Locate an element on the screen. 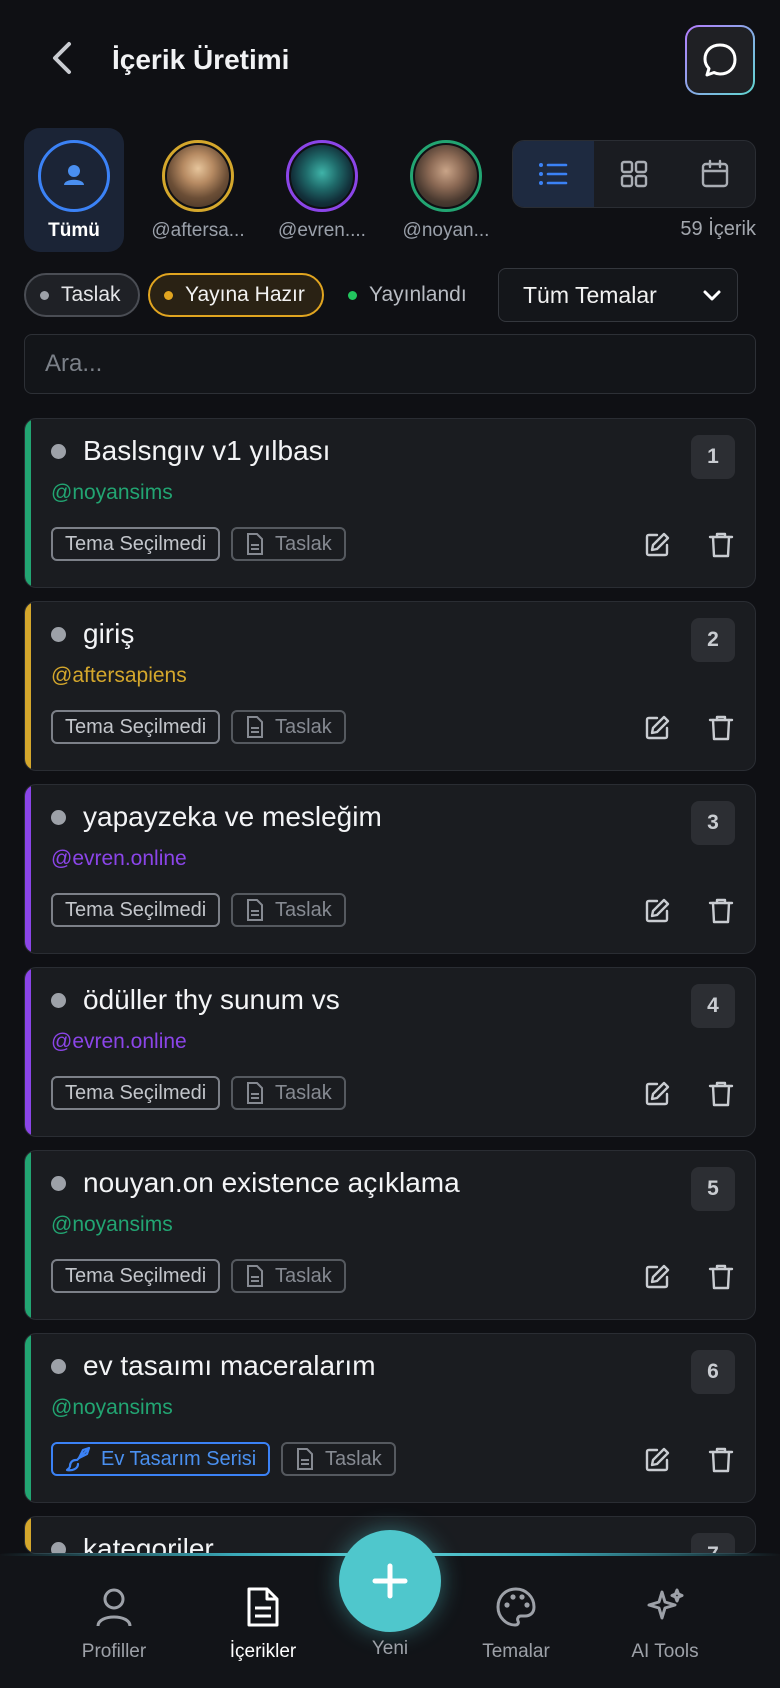 This screenshot has width=780, height=1688. filter-ready-label: Yayına Hazır is located at coordinates (245, 294).